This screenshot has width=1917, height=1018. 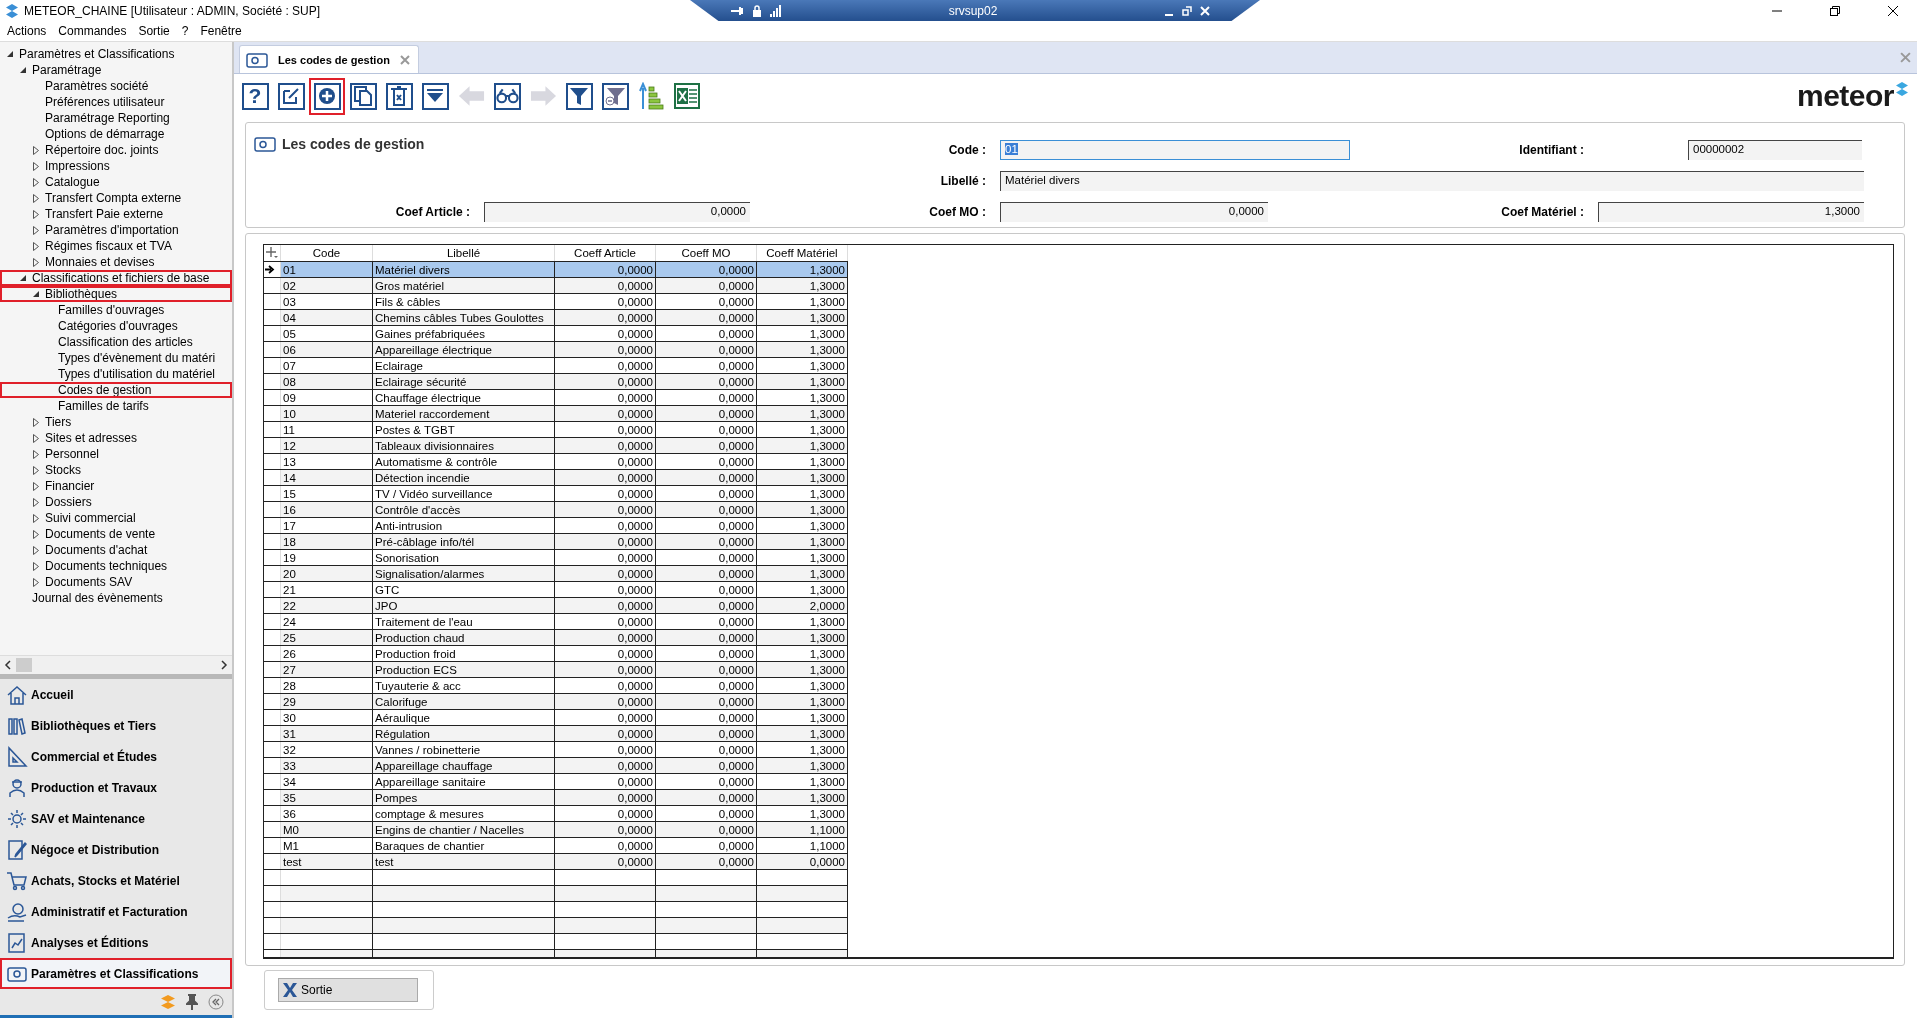 I want to click on column-header: Coeff Matériel, so click(x=802, y=253).